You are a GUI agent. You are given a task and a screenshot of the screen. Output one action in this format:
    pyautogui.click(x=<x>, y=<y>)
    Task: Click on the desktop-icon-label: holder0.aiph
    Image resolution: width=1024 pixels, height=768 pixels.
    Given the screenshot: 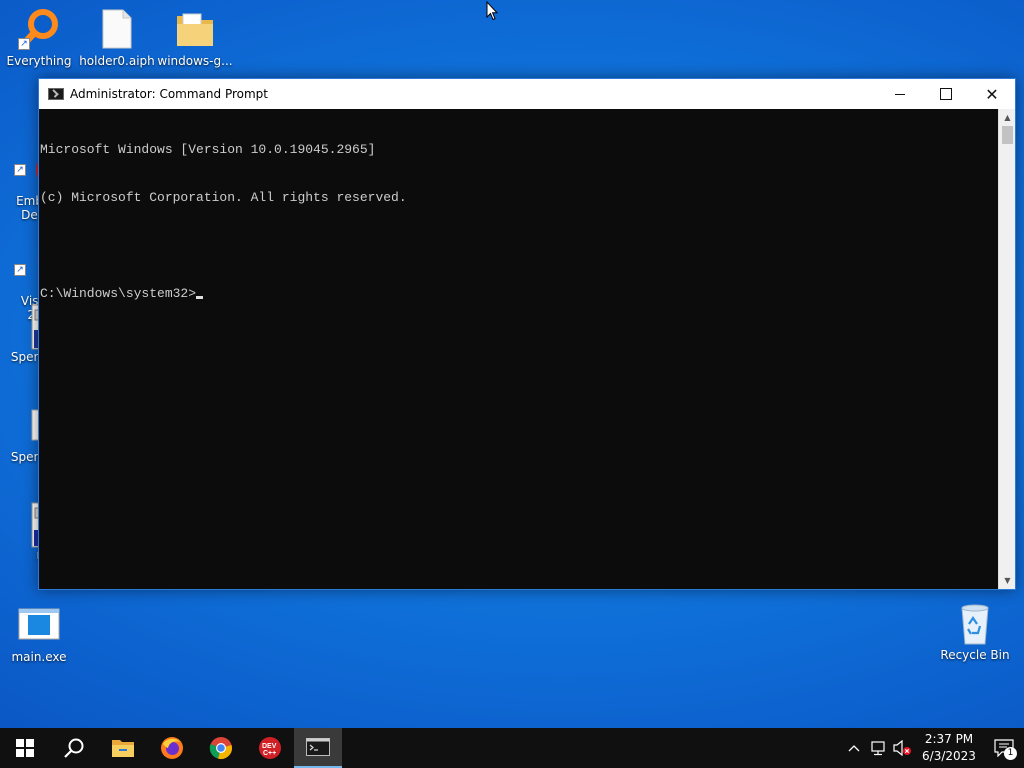 What is the action you would take?
    pyautogui.click(x=117, y=61)
    